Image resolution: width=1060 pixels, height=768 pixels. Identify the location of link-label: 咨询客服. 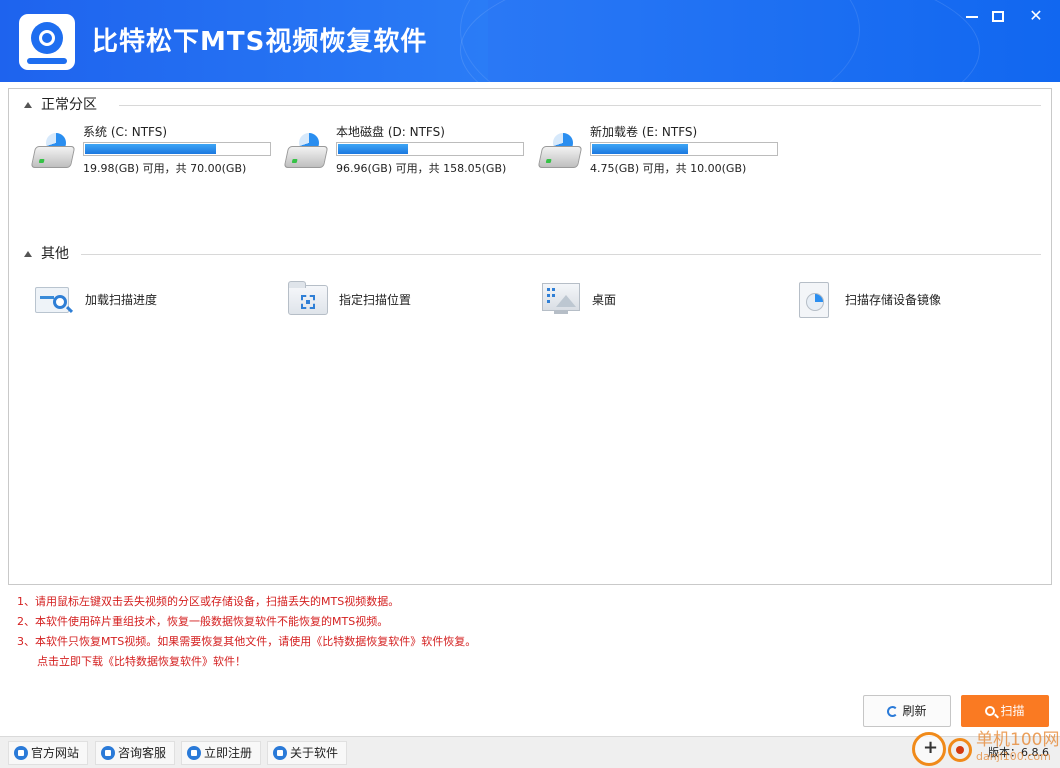
(142, 753).